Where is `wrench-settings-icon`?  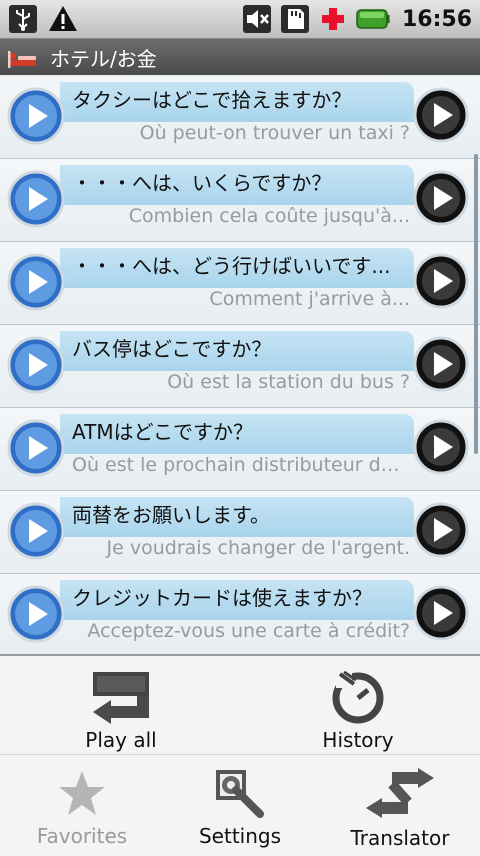 wrench-settings-icon is located at coordinates (240, 794).